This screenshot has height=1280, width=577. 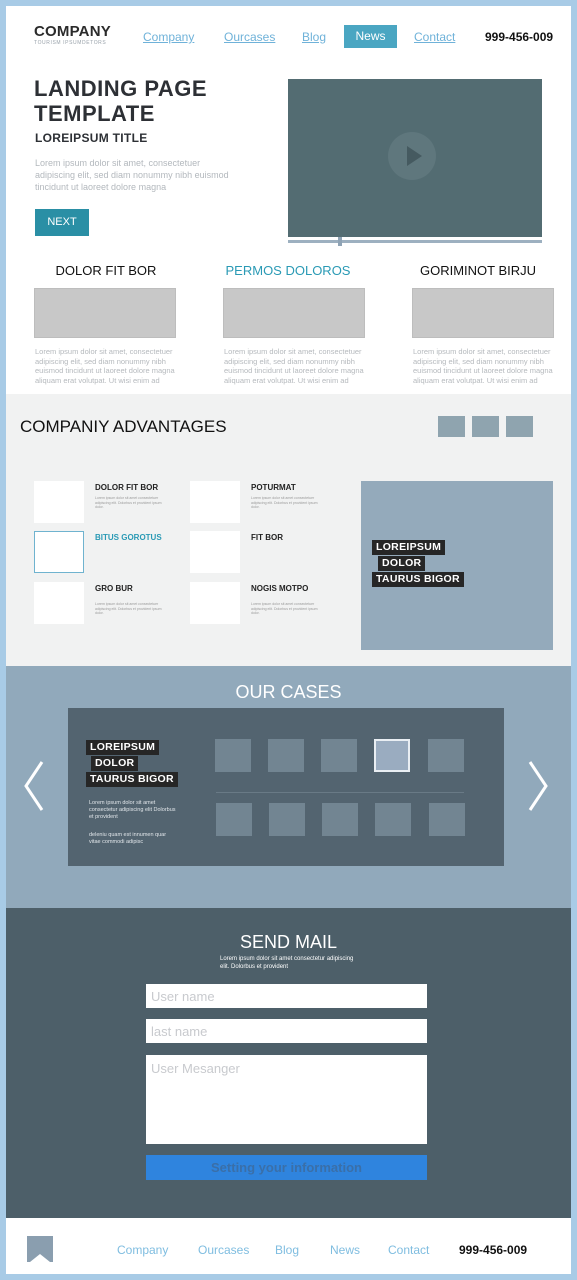 I want to click on hero-title-line1: LANDING PAGE, so click(x=121, y=88).